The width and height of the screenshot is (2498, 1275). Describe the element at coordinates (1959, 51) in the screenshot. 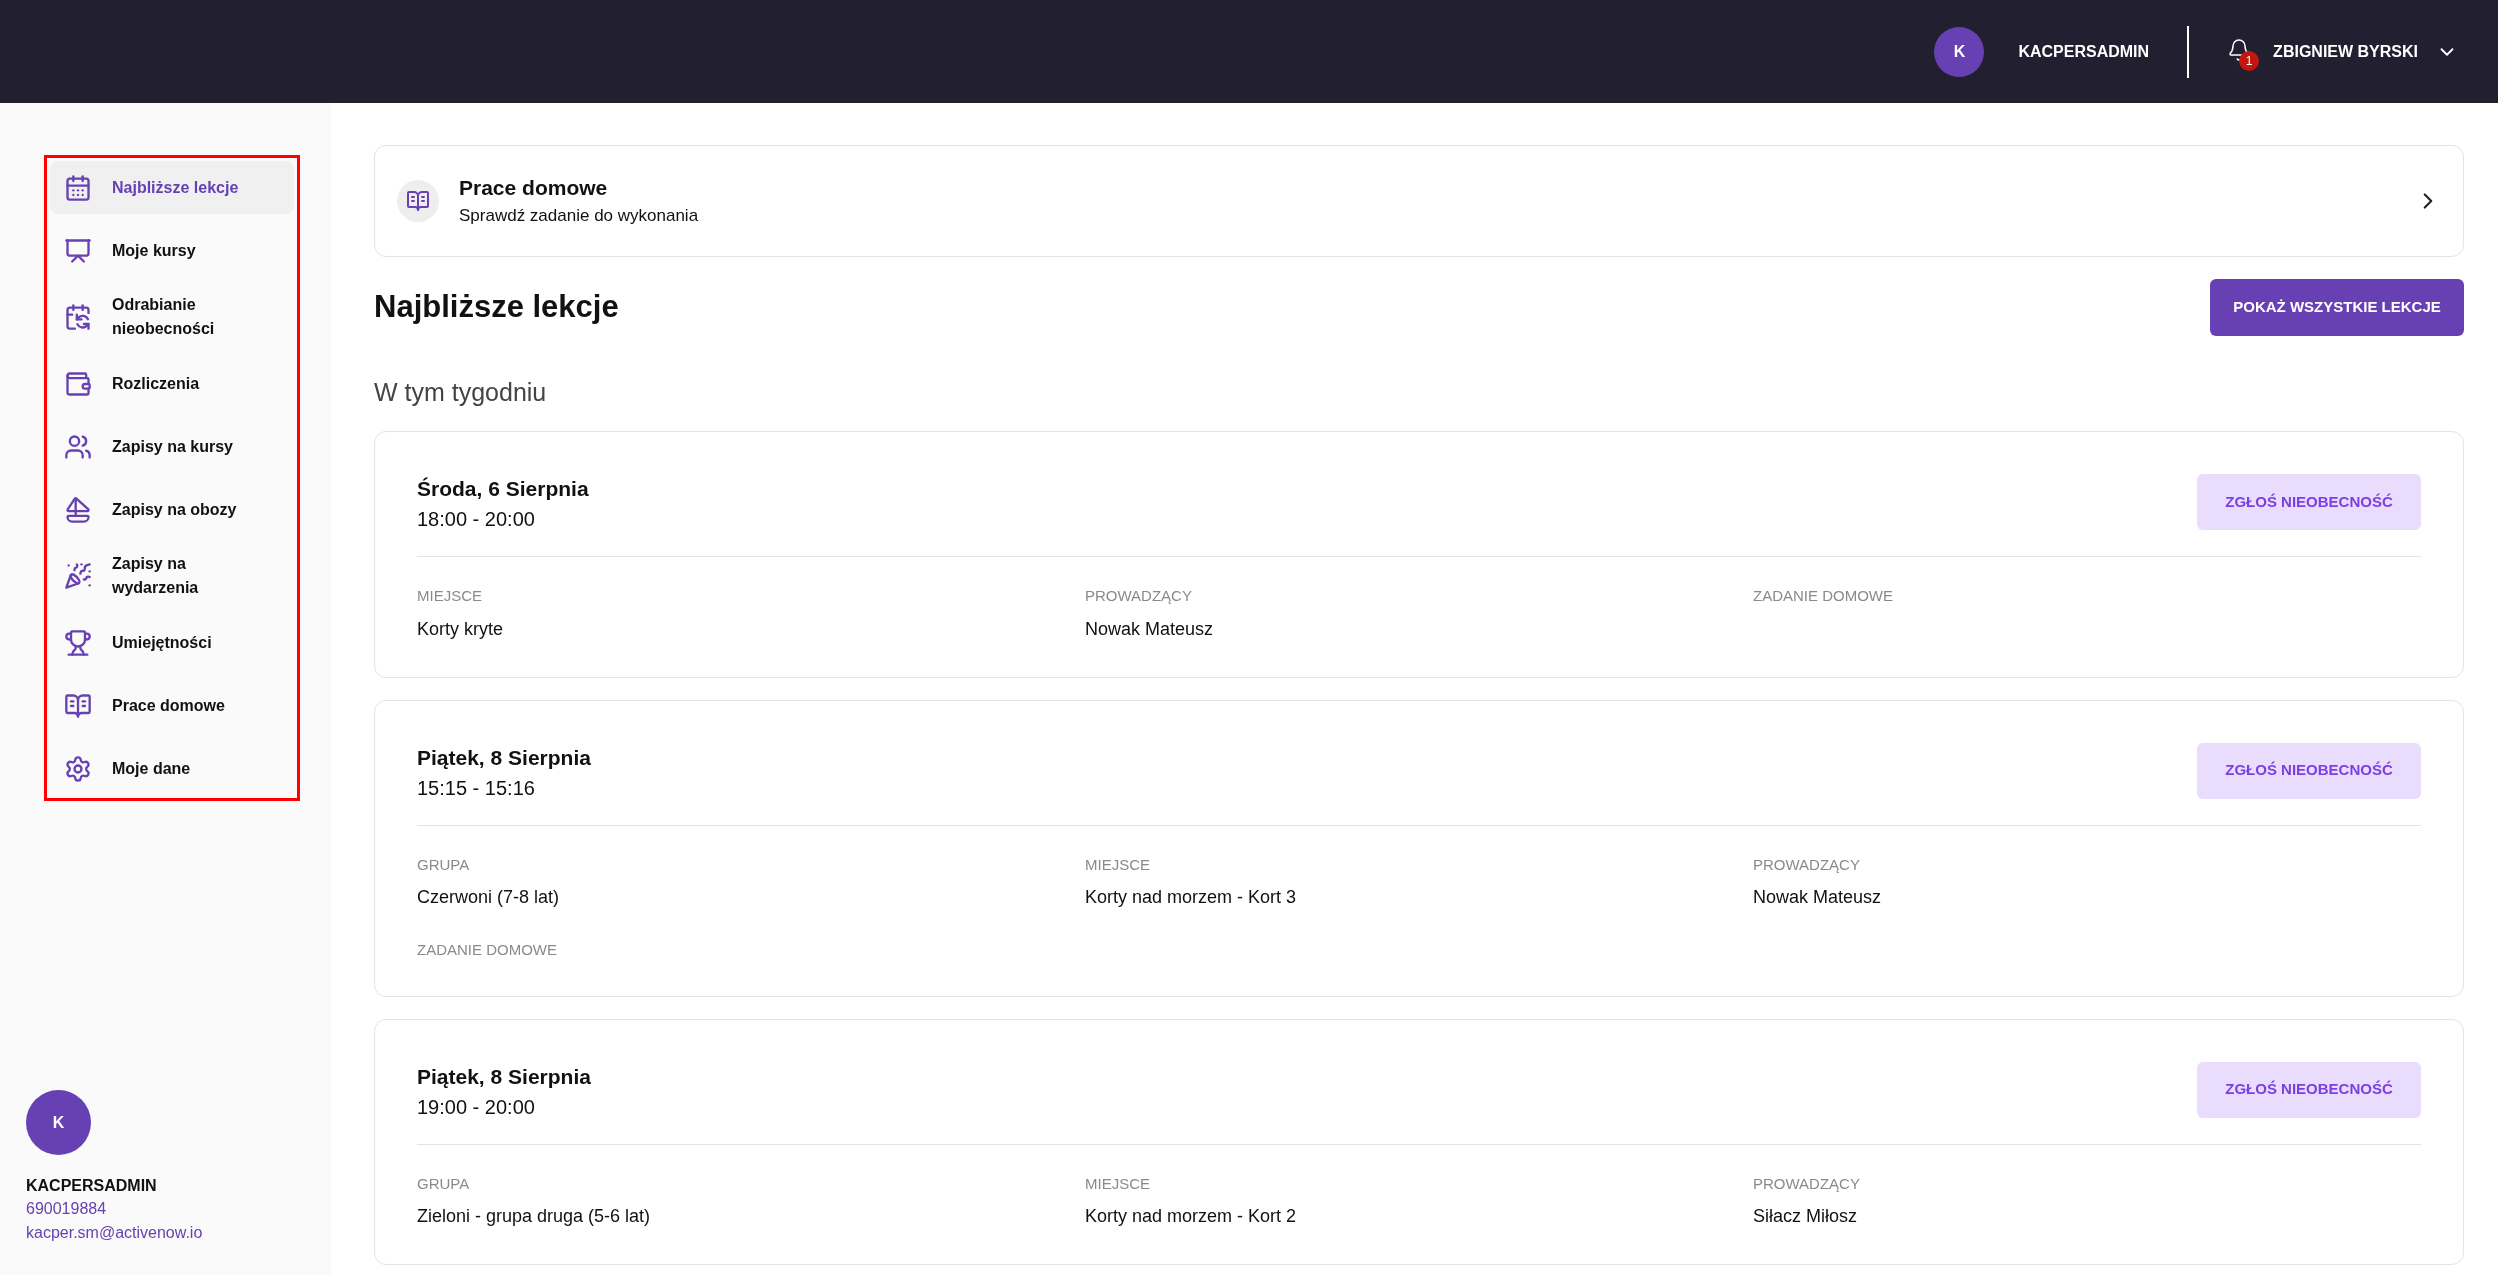

I see `avatar: K` at that location.